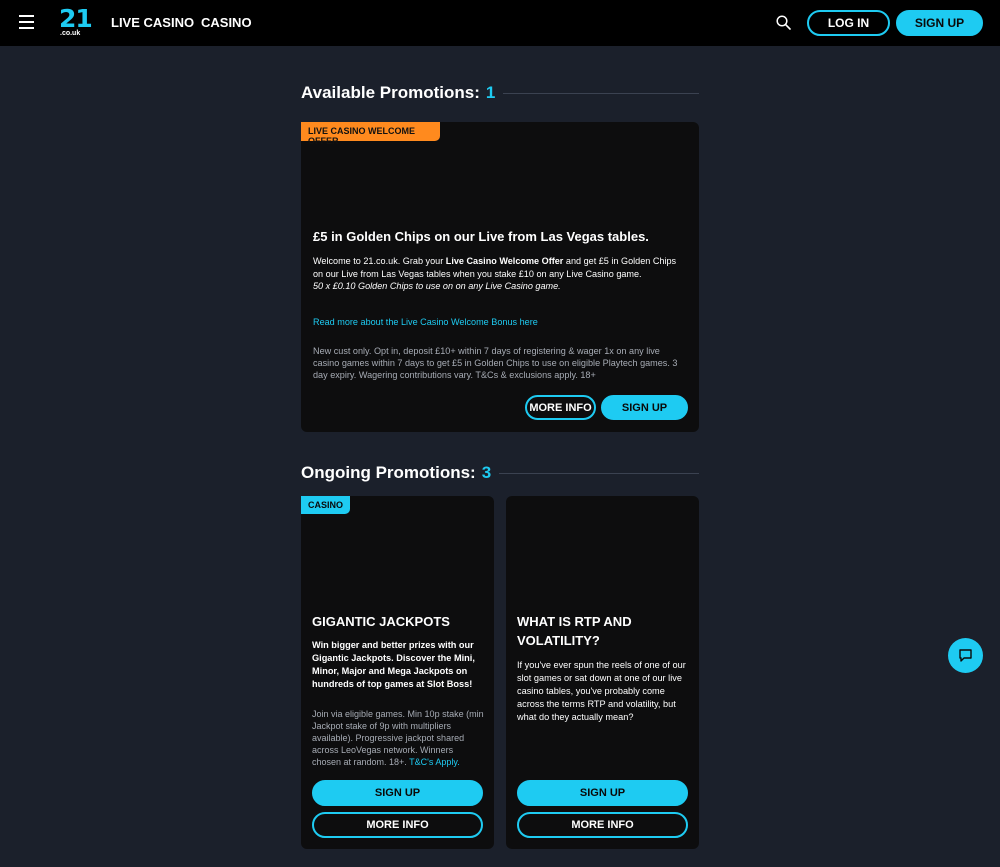 This screenshot has width=1000, height=867. Describe the element at coordinates (226, 22) in the screenshot. I see `nav-casino: CASINO` at that location.